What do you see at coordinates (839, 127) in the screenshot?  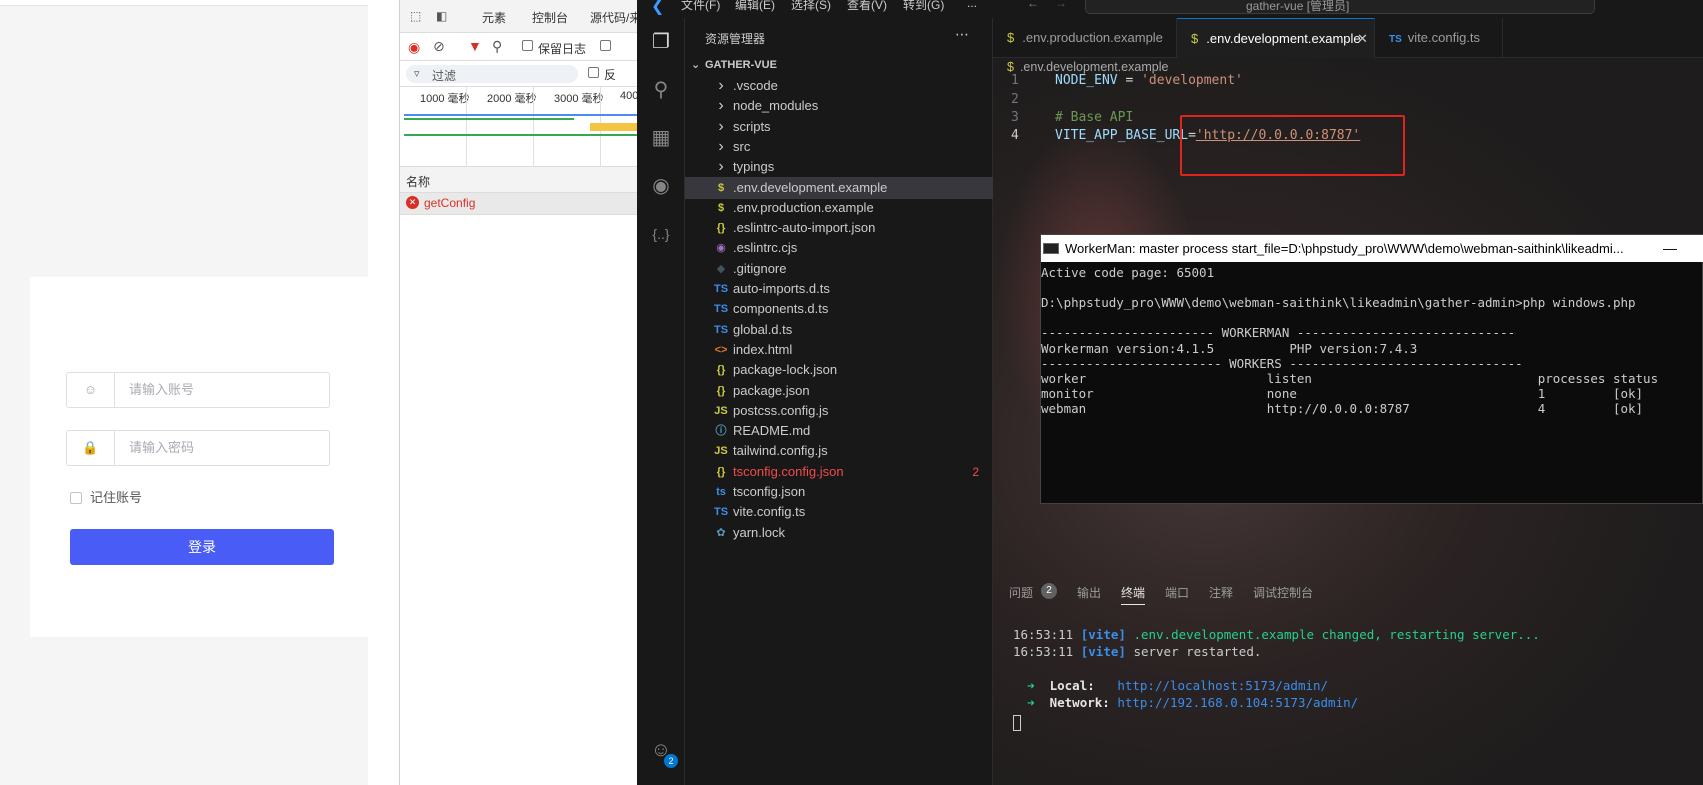 I see `tree-folder: › scripts` at bounding box center [839, 127].